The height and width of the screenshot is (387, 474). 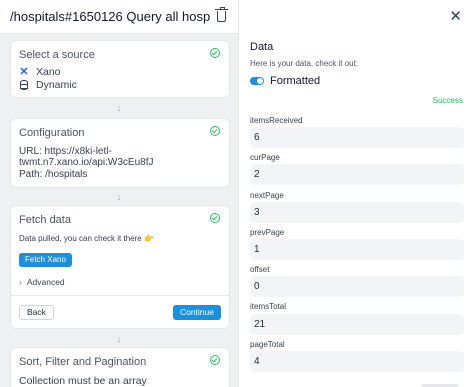 What do you see at coordinates (447, 100) in the screenshot?
I see `status-badge: Success` at bounding box center [447, 100].